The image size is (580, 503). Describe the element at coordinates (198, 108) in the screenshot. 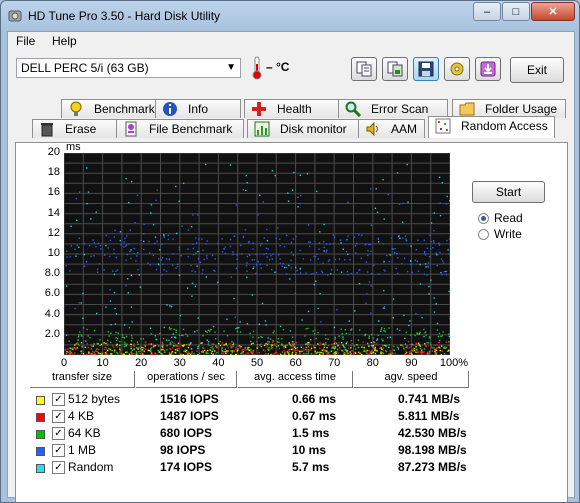

I see `tab-info: Info` at that location.